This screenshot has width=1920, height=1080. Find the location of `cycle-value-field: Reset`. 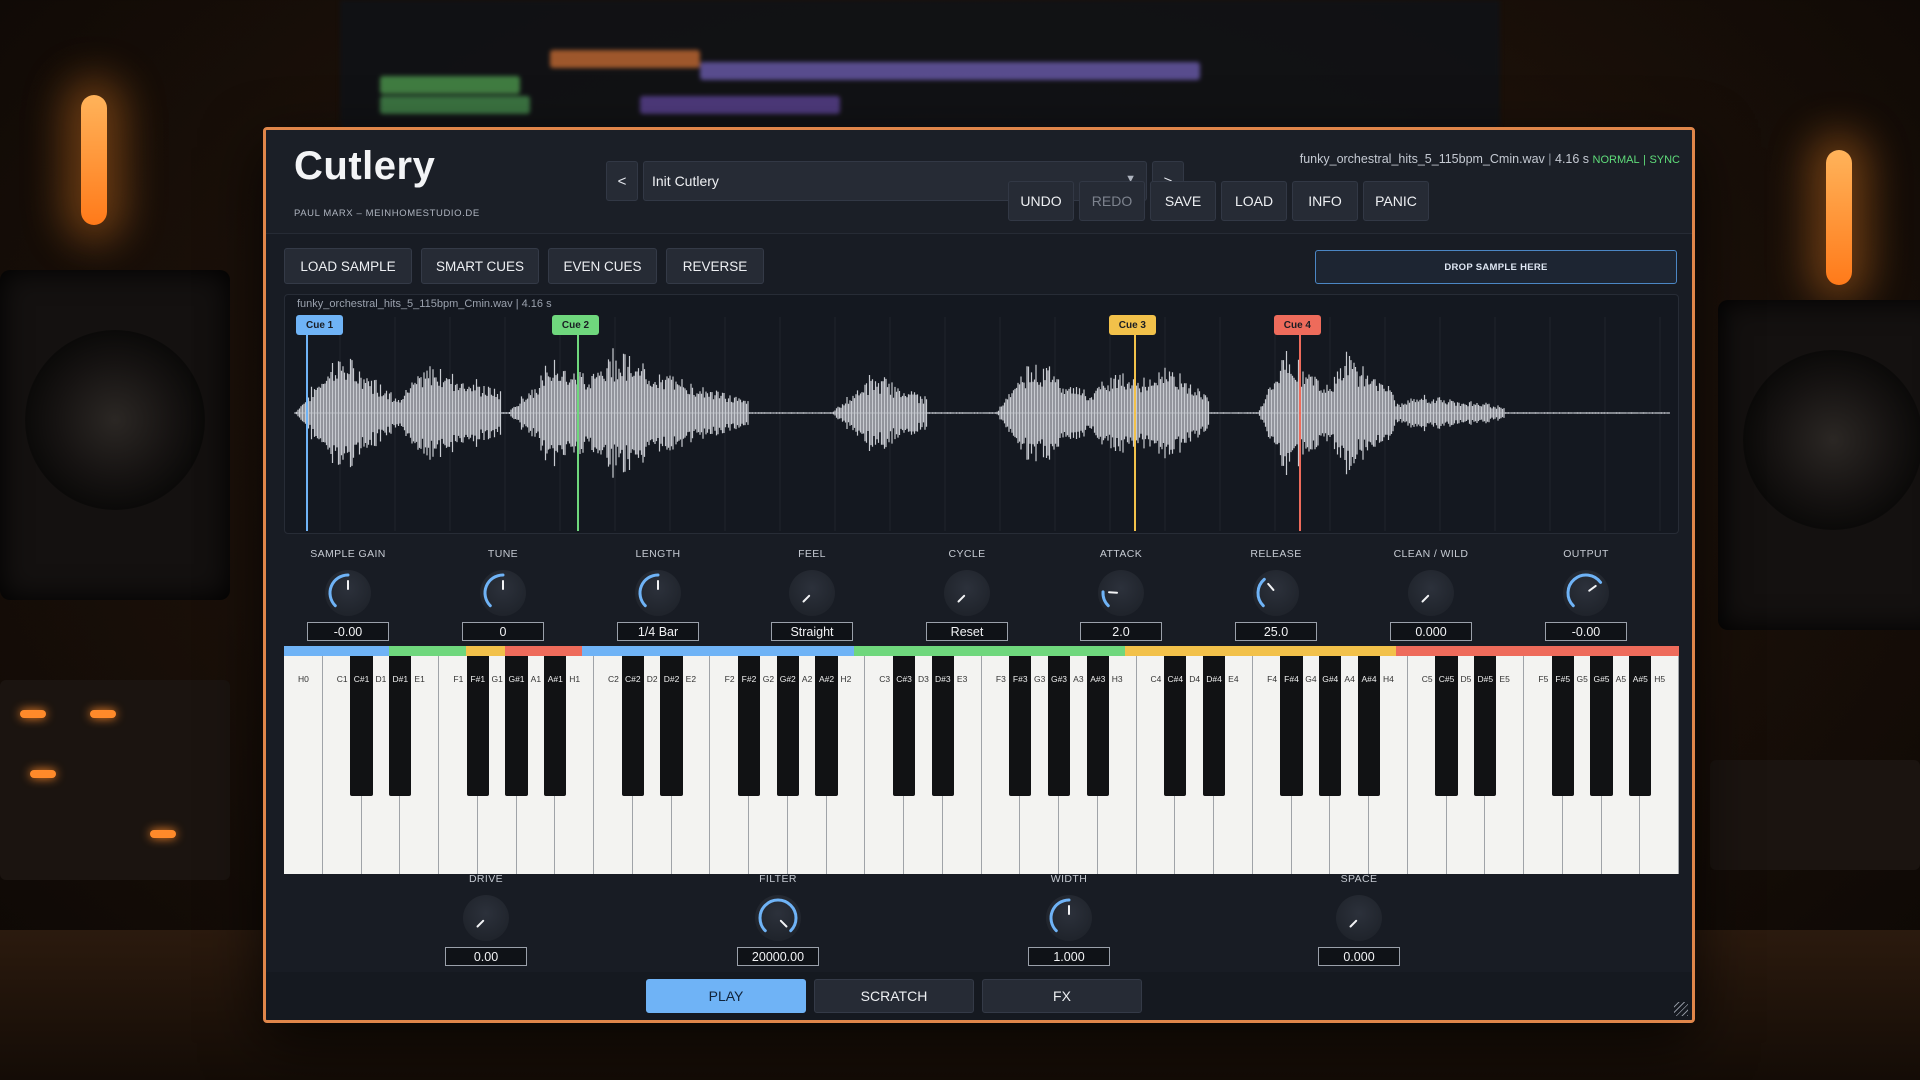

cycle-value-field: Reset is located at coordinates (967, 631).